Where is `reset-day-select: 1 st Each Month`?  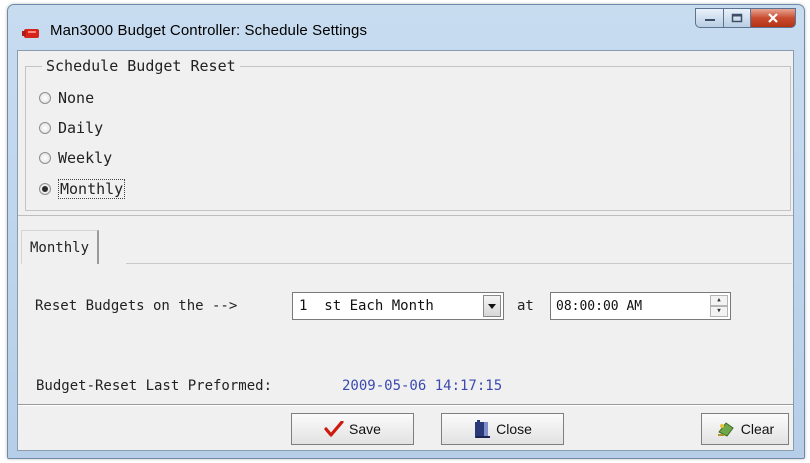 reset-day-select: 1 st Each Month is located at coordinates (398, 306).